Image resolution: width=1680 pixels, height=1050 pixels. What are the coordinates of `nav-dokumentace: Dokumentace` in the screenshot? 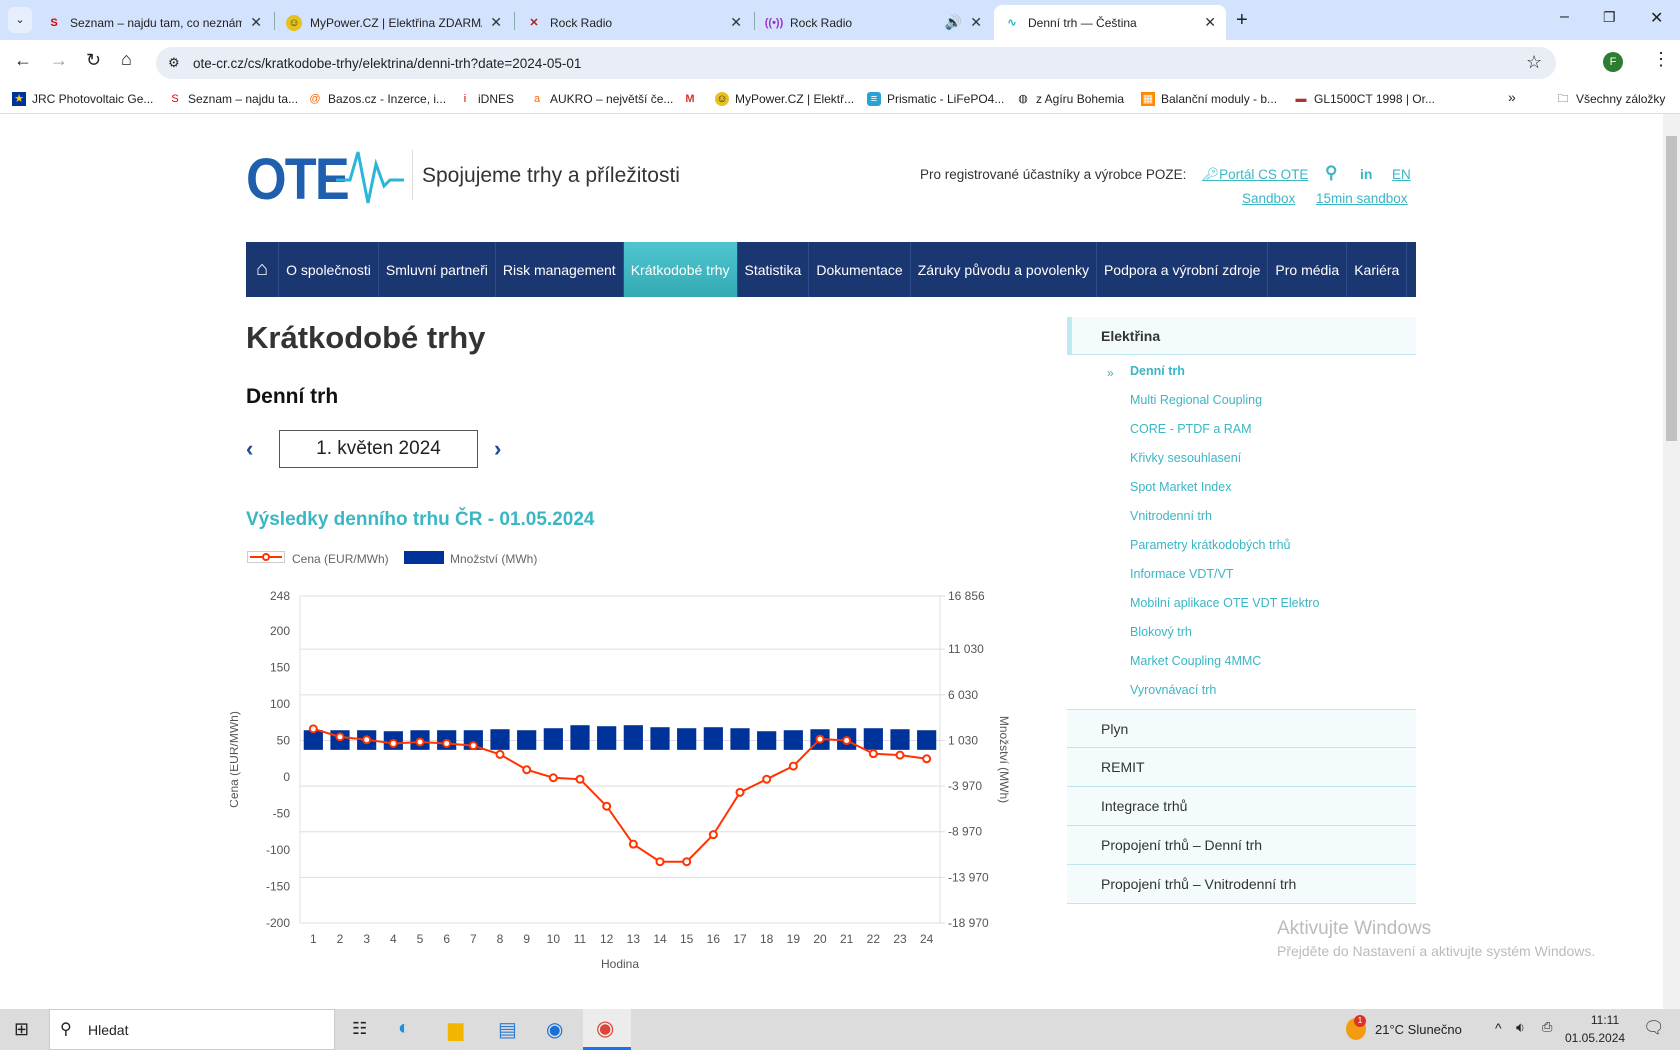 It's located at (860, 269).